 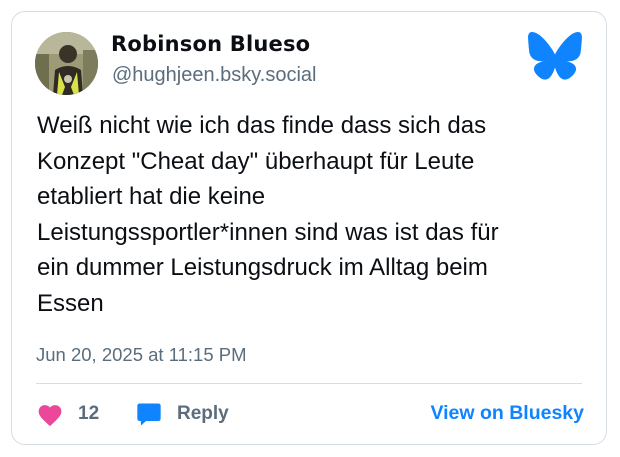 I want to click on bluesky-butterfly-icon, so click(x=555, y=56).